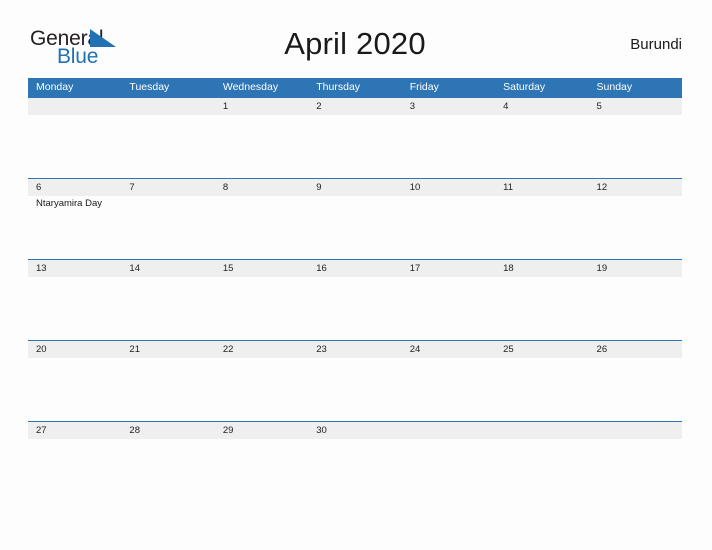 This screenshot has height=550, width=712. What do you see at coordinates (541, 138) in the screenshot?
I see `day-cell: 4` at bounding box center [541, 138].